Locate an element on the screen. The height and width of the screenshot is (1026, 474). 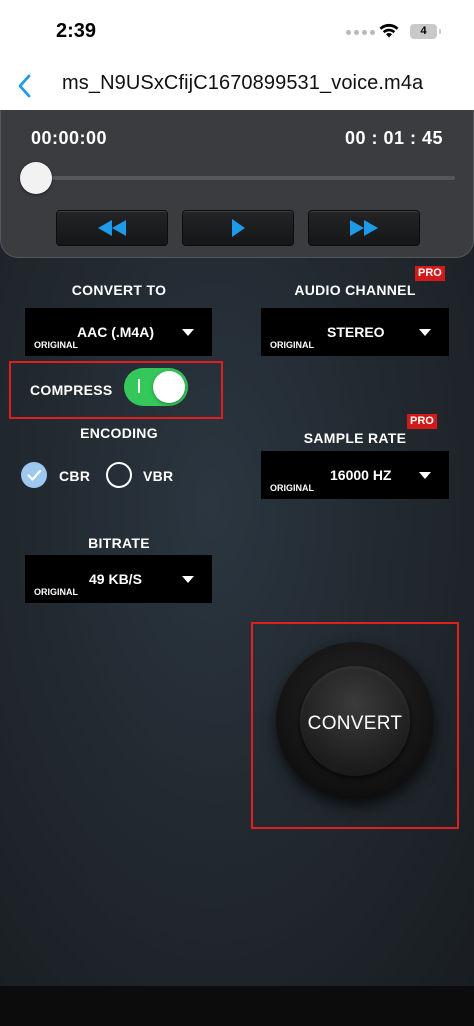
cellular-signal-icon is located at coordinates (360, 32).